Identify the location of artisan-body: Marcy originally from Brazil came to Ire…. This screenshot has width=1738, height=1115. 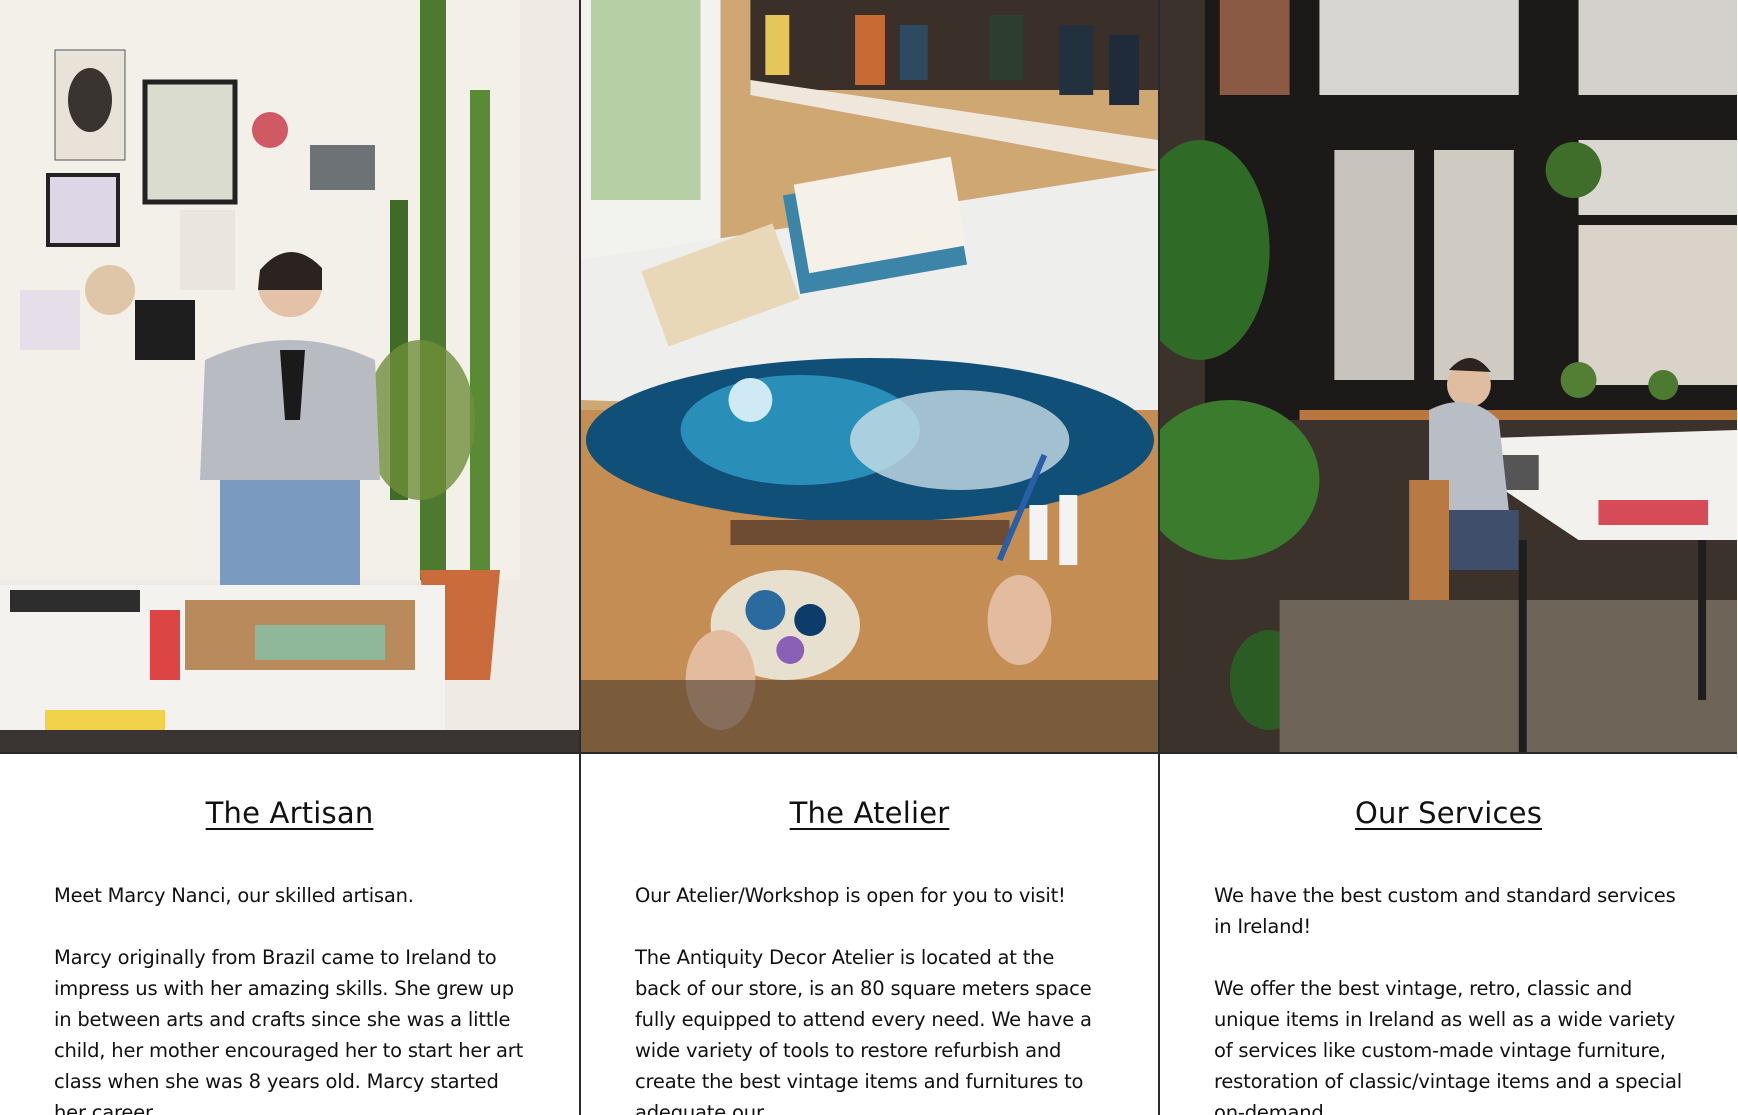
(289, 1030).